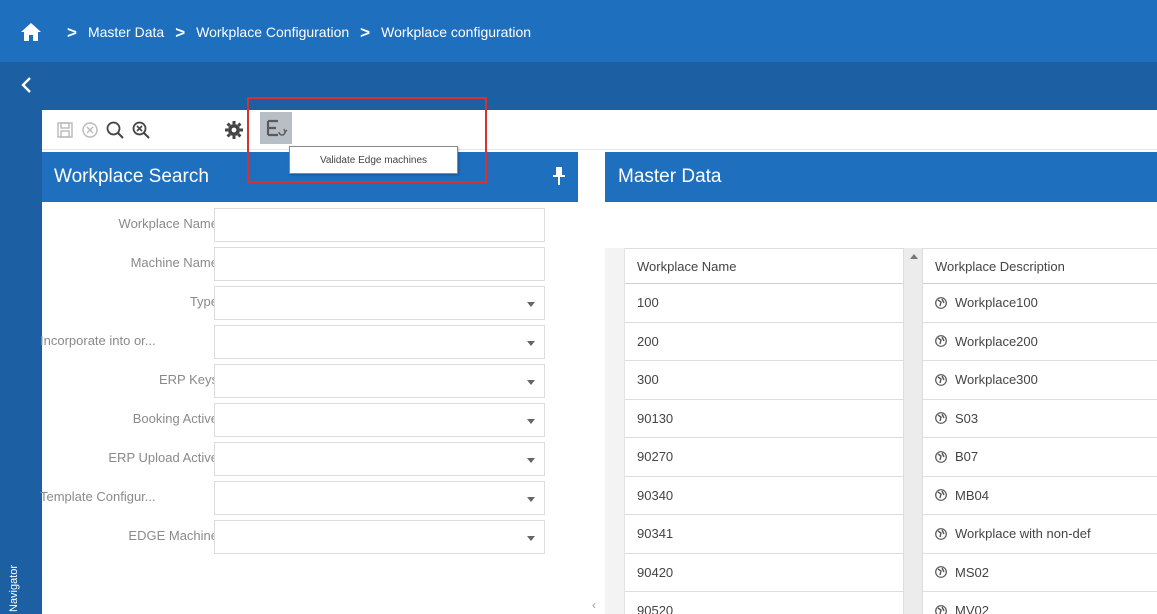 This screenshot has height=614, width=1157. What do you see at coordinates (764, 496) in the screenshot?
I see `table-row-cell-name: 90340` at bounding box center [764, 496].